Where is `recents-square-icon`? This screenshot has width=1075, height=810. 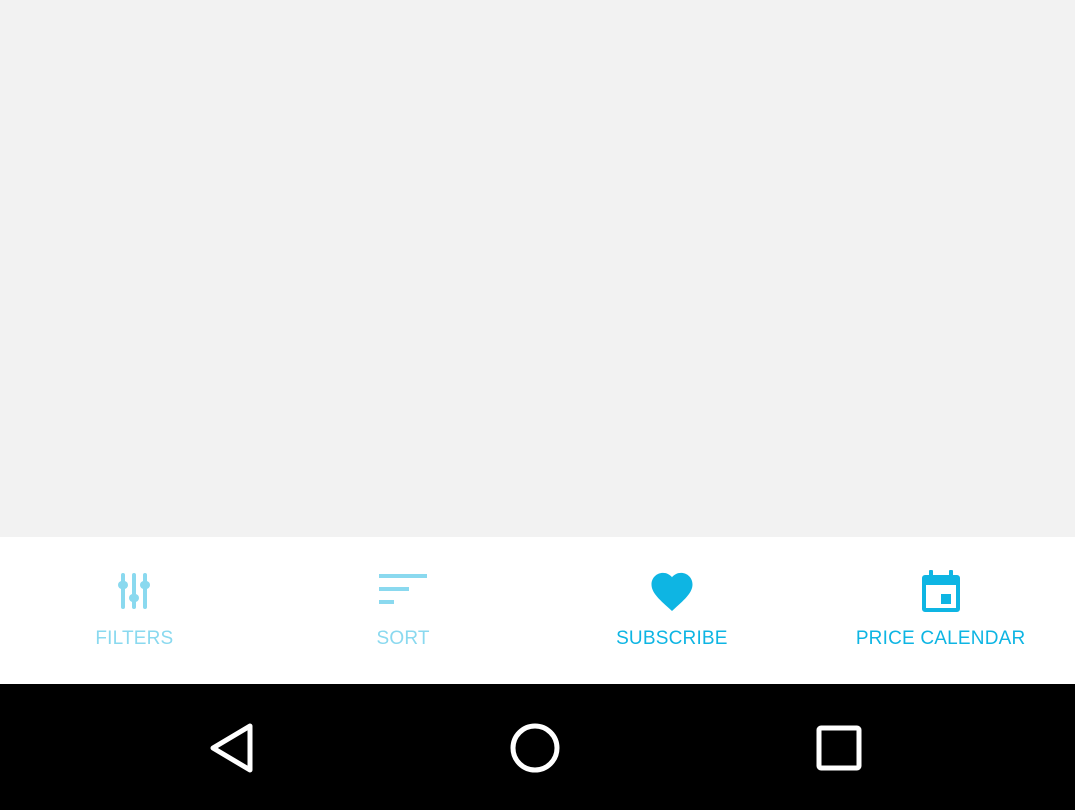 recents-square-icon is located at coordinates (839, 748).